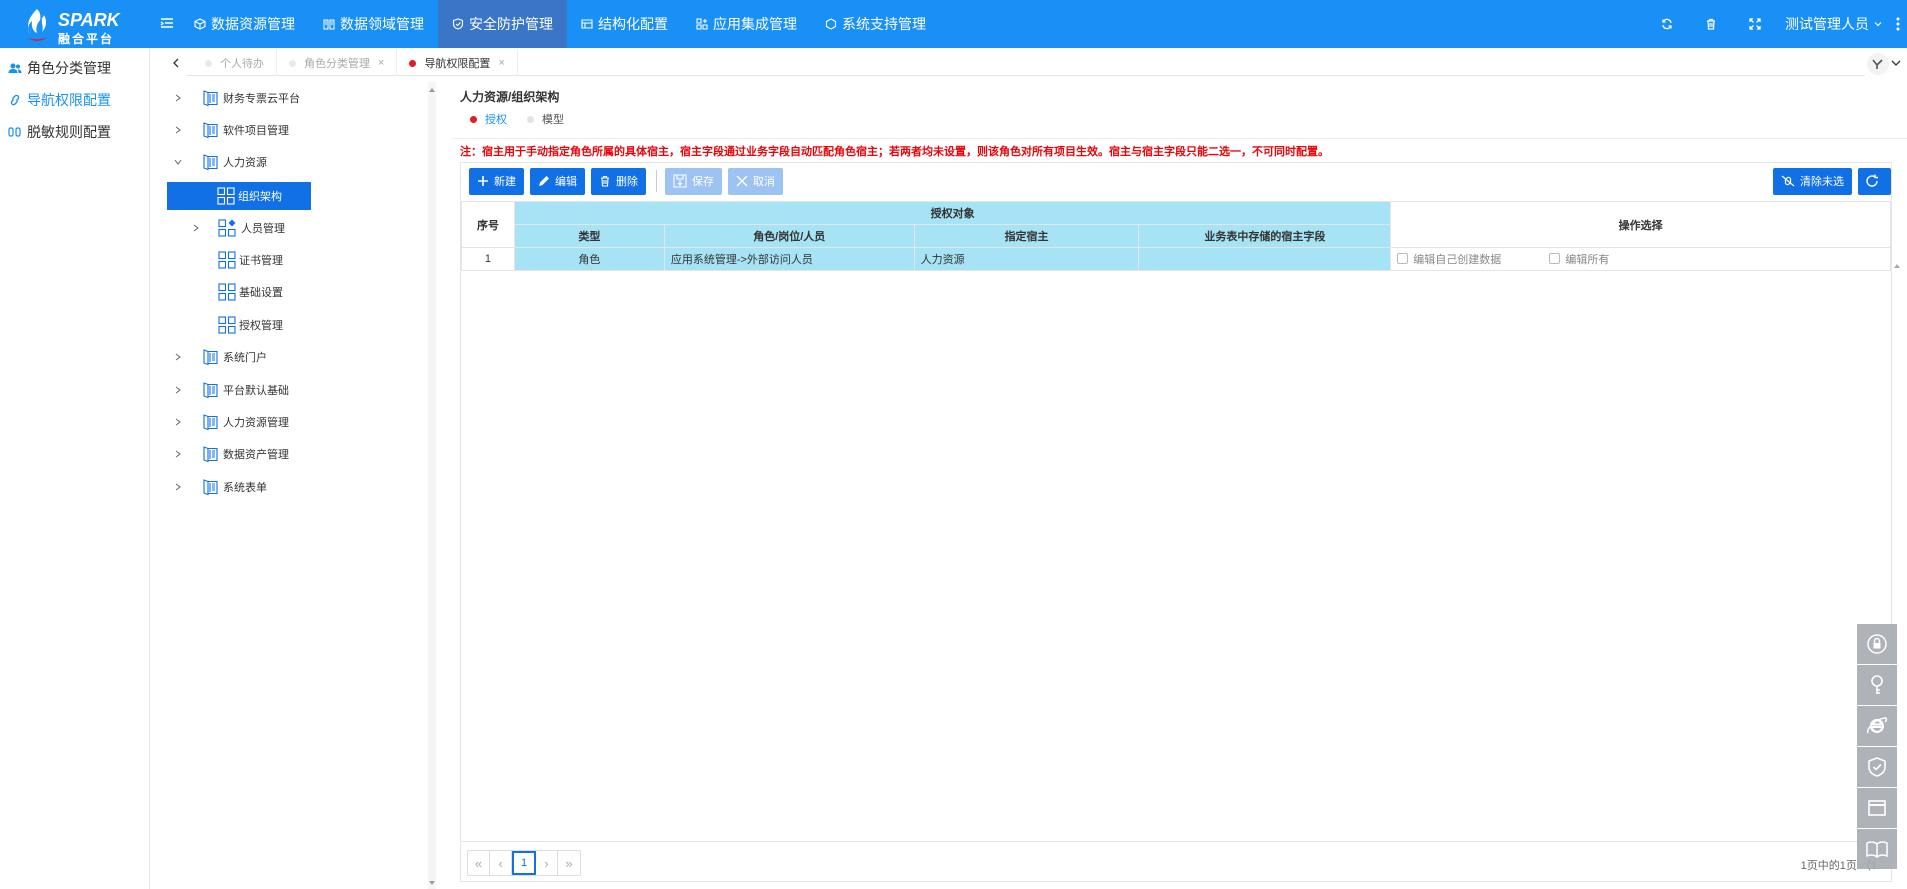  I want to click on tree-node: 人力资源管理, so click(230, 422).